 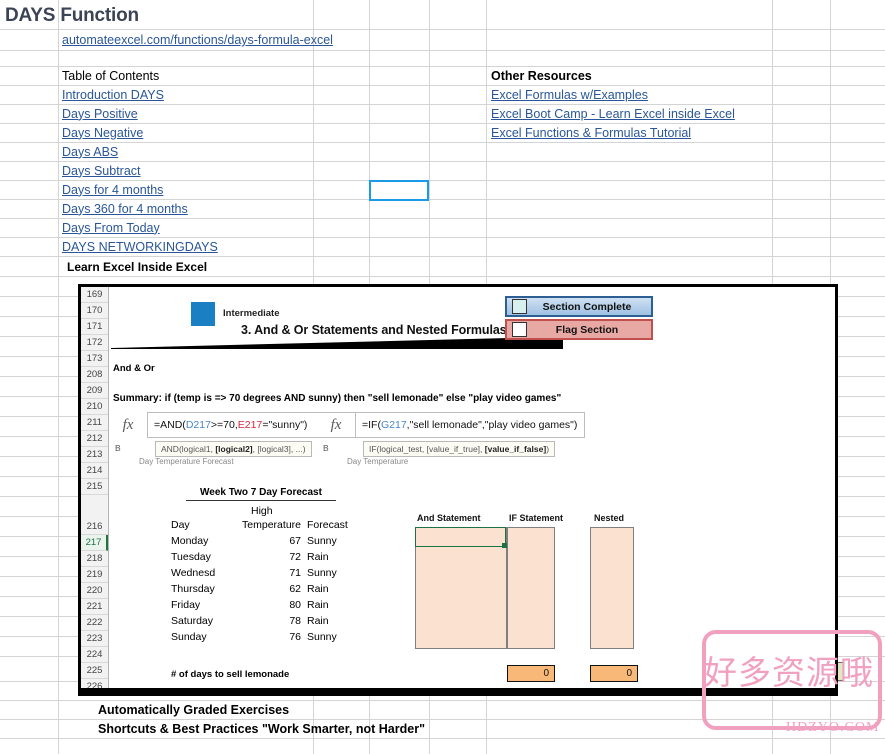 I want to click on resource-link-label: Excel Formulas w/Examples, so click(x=569, y=95).